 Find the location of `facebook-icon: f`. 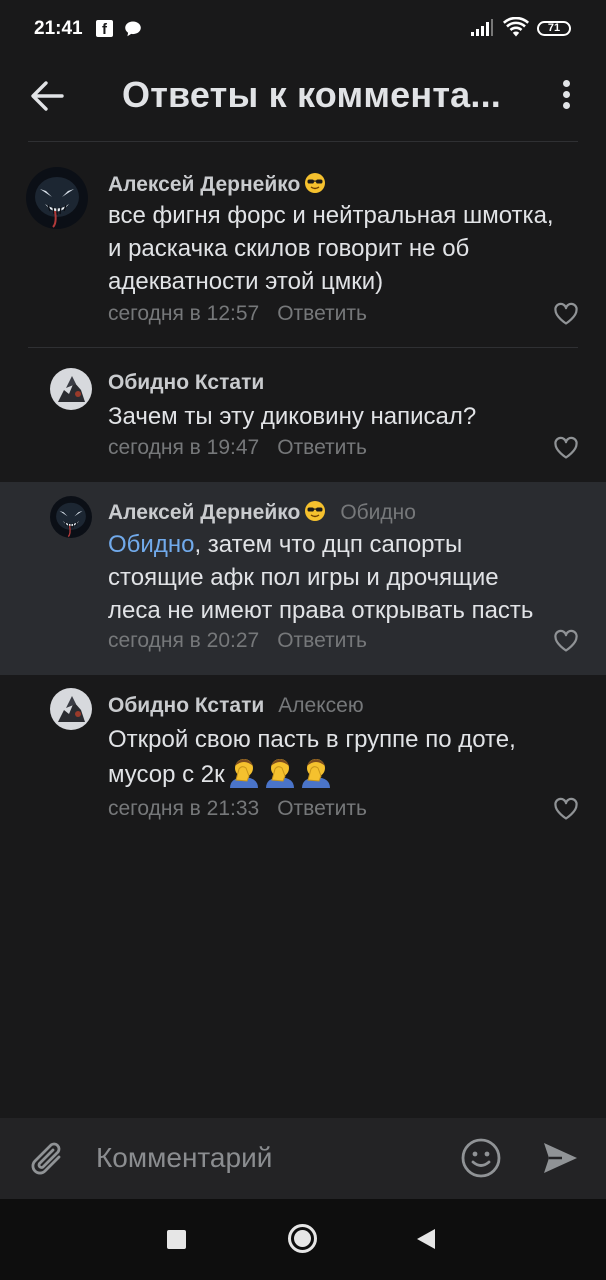

facebook-icon: f is located at coordinates (104, 29).